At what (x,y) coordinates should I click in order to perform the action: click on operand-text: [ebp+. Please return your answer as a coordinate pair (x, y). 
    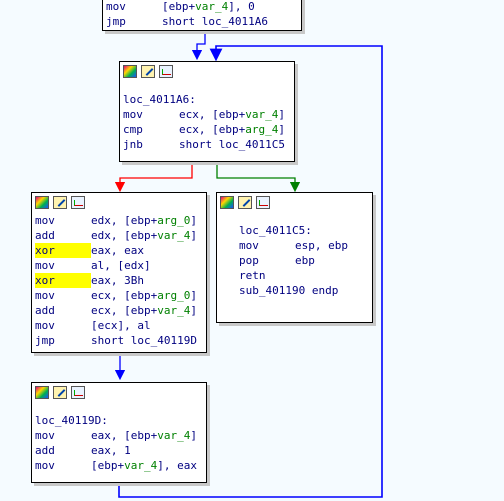
    Looking at the image, I should click on (108, 465).